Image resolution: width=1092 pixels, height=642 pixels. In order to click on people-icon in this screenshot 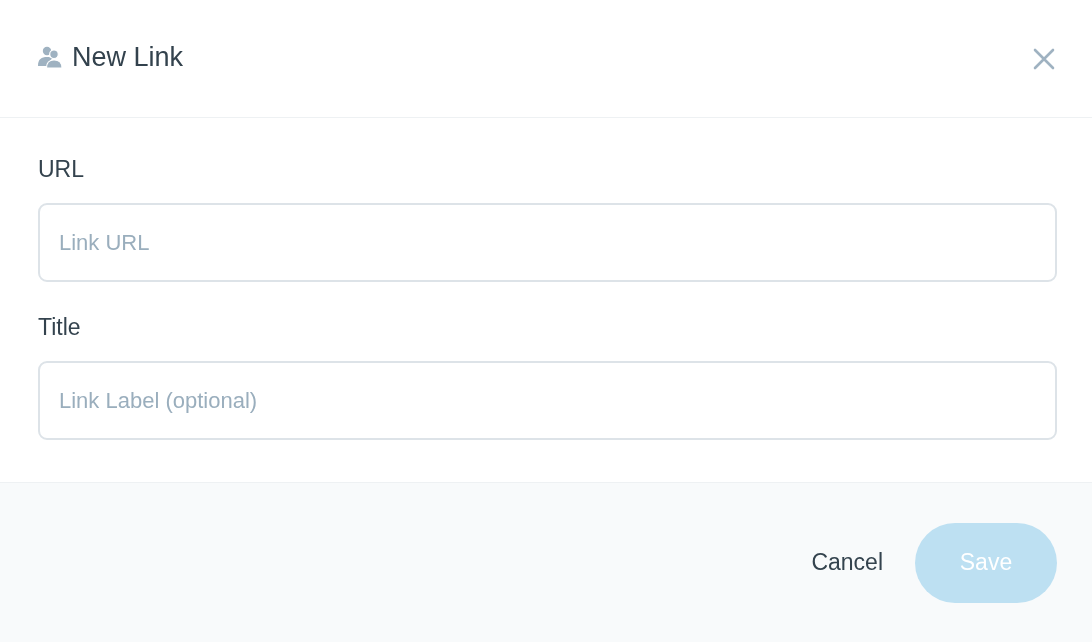, I will do `click(50, 56)`.